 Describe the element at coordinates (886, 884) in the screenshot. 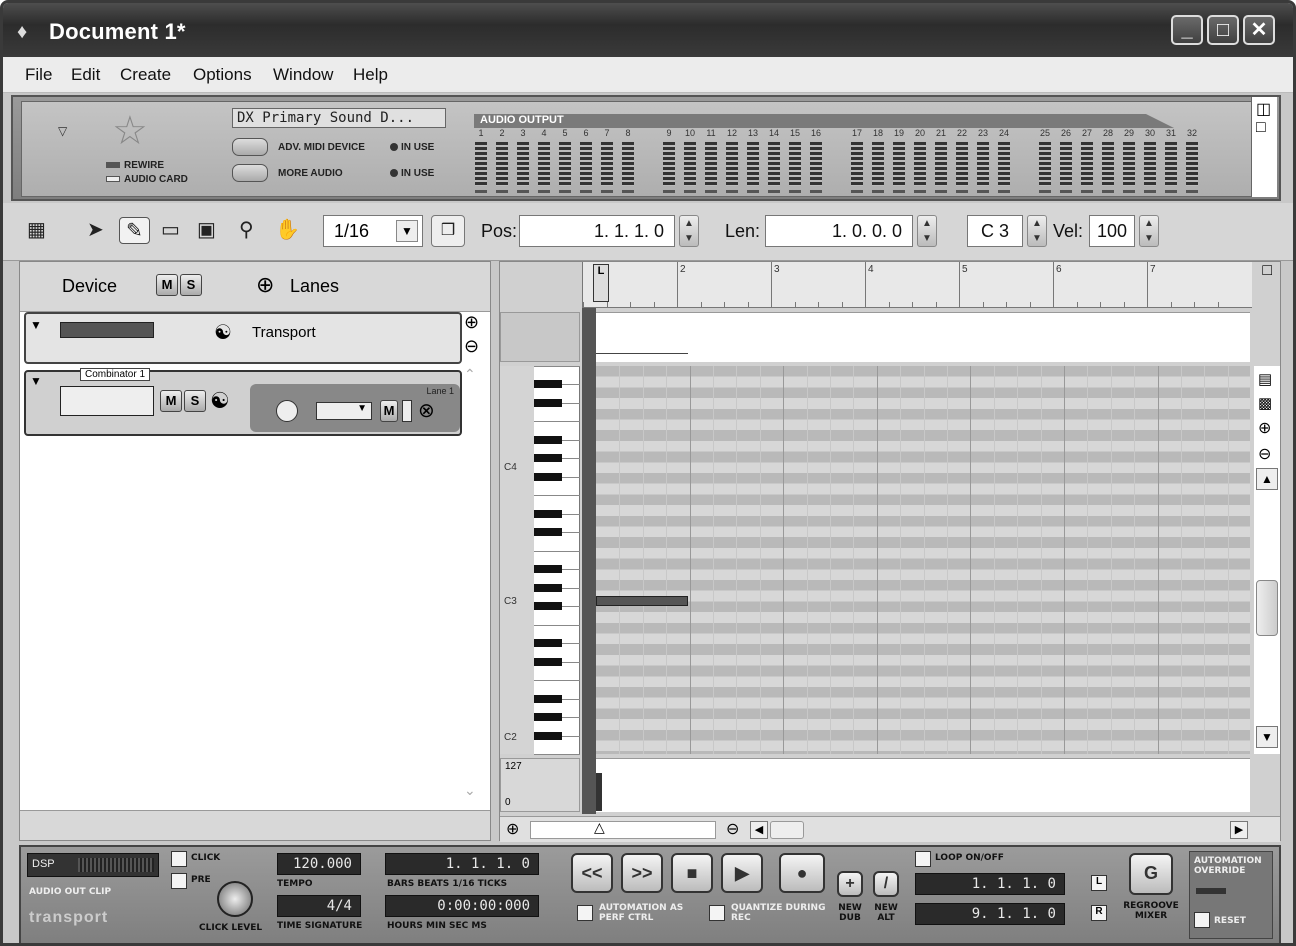

I see `new-alt-button: /` at that location.